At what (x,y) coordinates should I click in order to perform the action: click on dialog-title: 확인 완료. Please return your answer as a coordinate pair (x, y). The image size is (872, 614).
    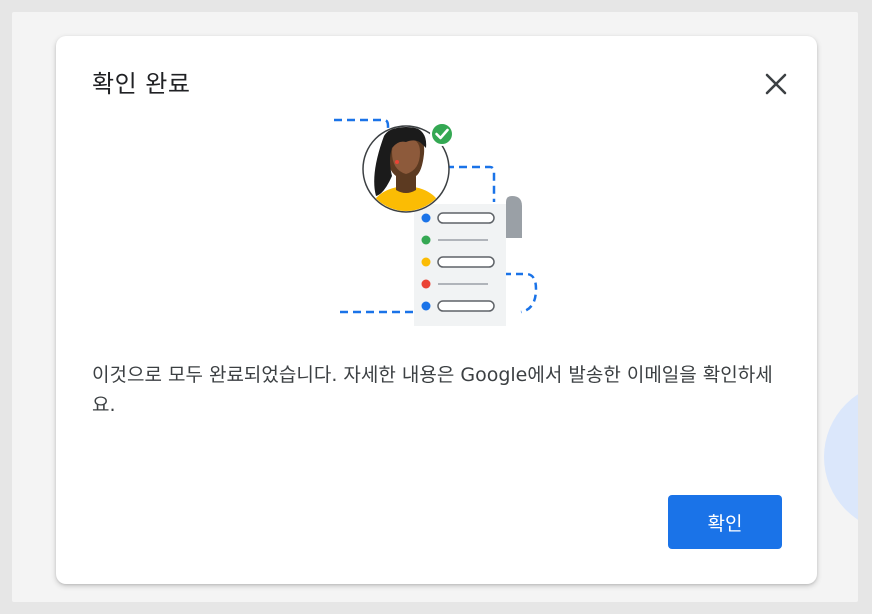
    Looking at the image, I should click on (141, 84).